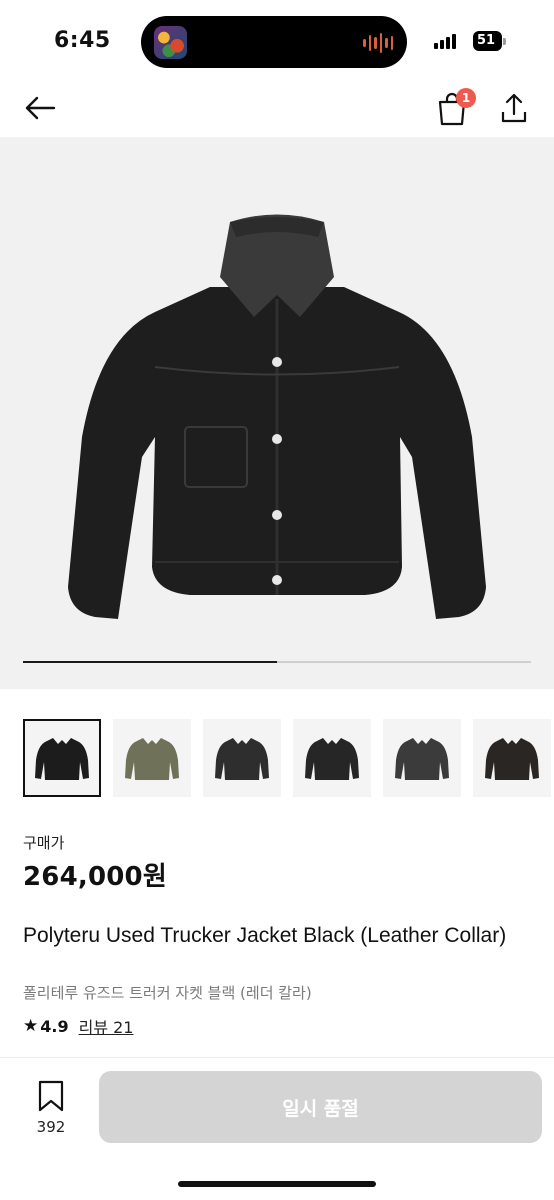 The width and height of the screenshot is (554, 1200). What do you see at coordinates (445, 41) in the screenshot?
I see `cellular-signal-icon` at bounding box center [445, 41].